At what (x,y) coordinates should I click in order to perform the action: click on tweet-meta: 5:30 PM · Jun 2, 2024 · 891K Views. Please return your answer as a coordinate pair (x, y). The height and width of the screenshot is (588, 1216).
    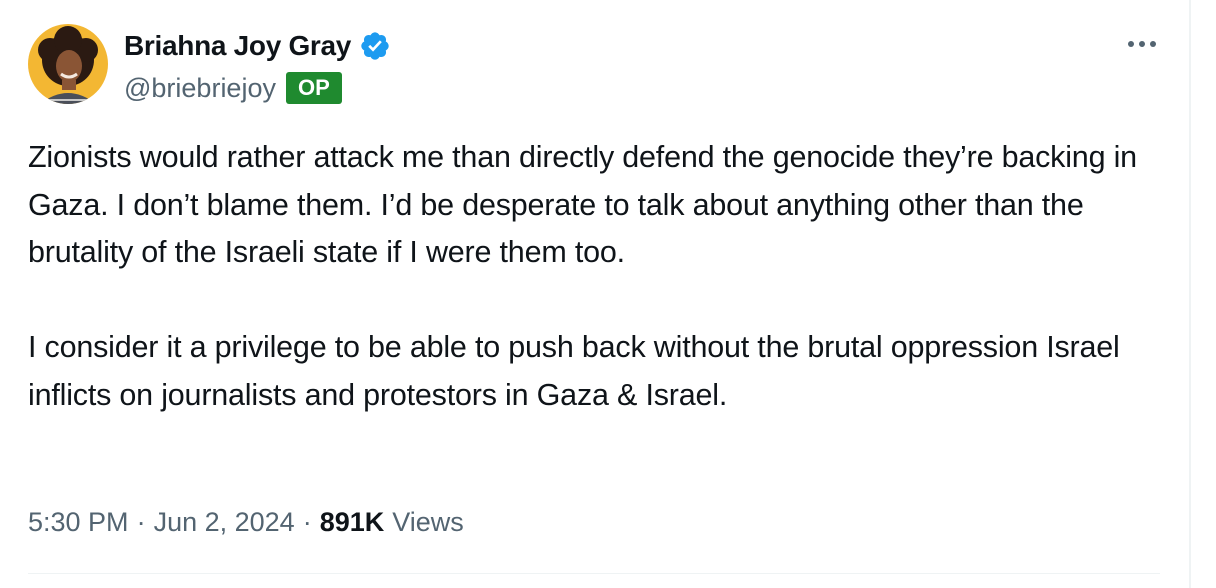
    Looking at the image, I should click on (246, 522).